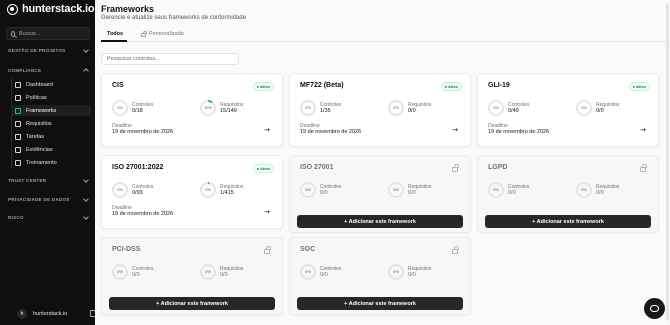  Describe the element at coordinates (42, 314) in the screenshot. I see `user-menu: h hunterstack.io` at that location.